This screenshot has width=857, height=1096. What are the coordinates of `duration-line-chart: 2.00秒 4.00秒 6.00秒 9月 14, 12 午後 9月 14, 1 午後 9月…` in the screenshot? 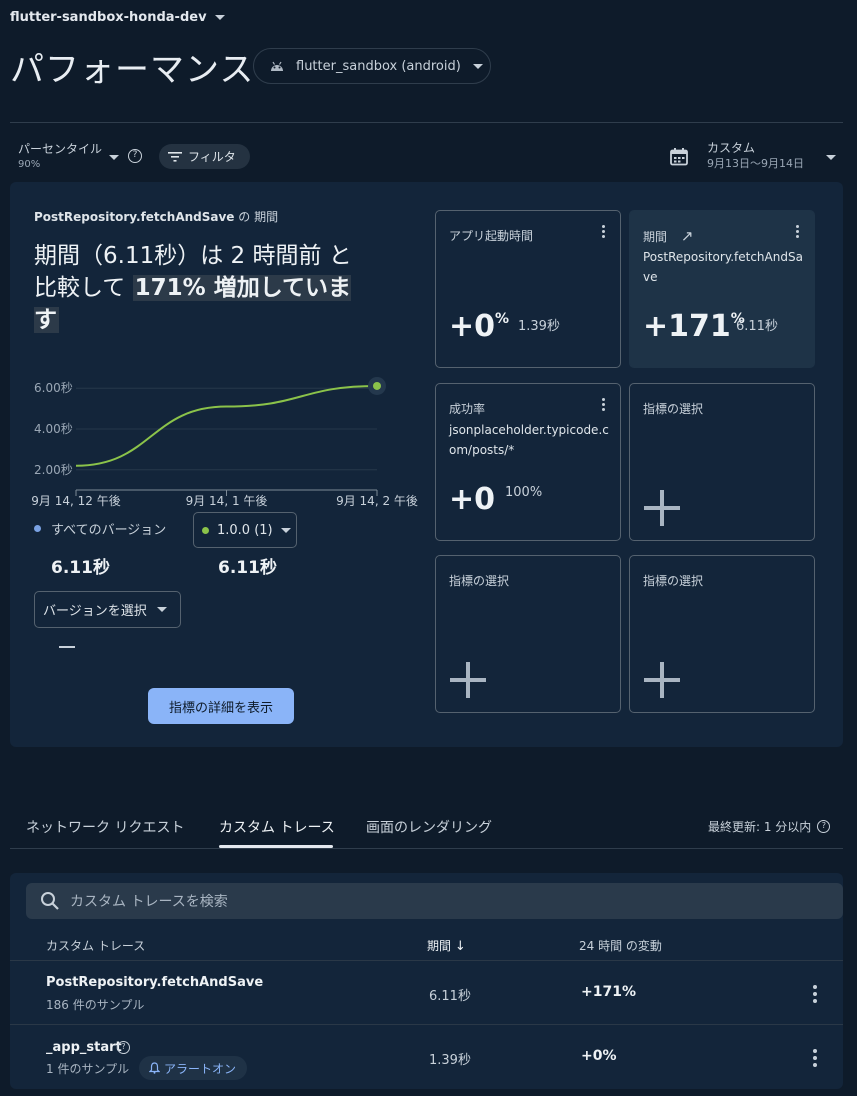 It's located at (224, 442).